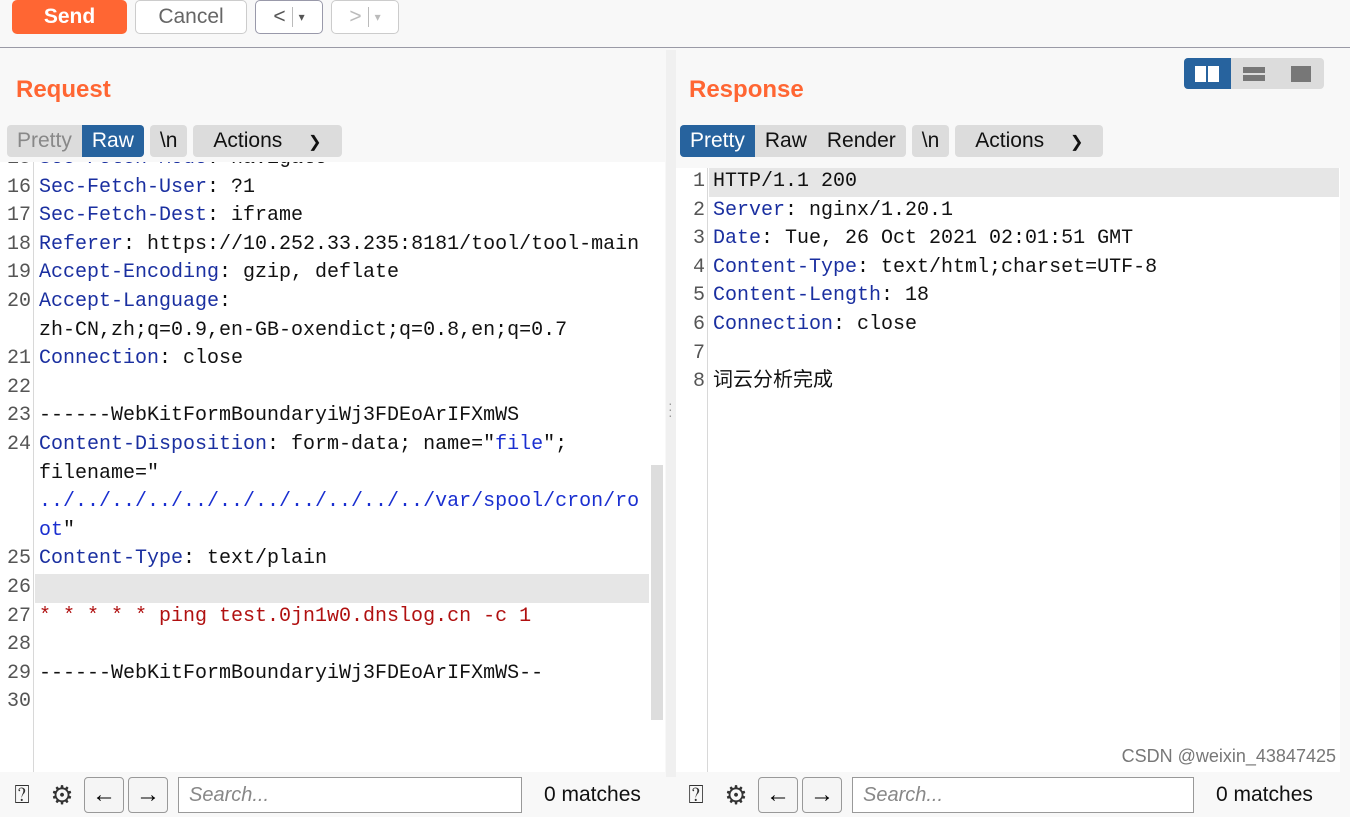 The image size is (1350, 817). What do you see at coordinates (947, 239) in the screenshot?
I see `code-token: : Tue, 26 Oct 2021 02:01:51 GMT` at bounding box center [947, 239].